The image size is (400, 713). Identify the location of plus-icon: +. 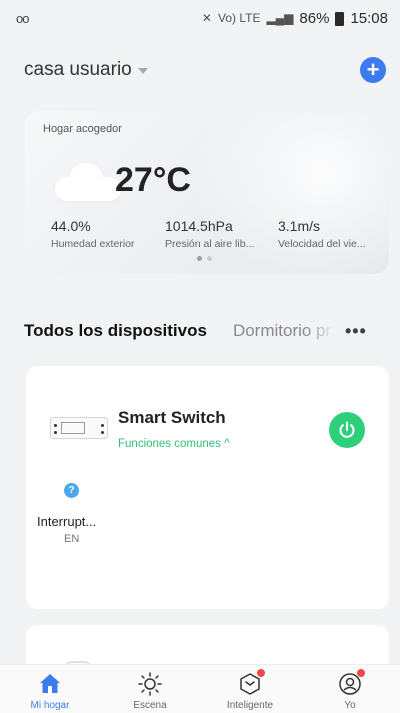
(373, 69).